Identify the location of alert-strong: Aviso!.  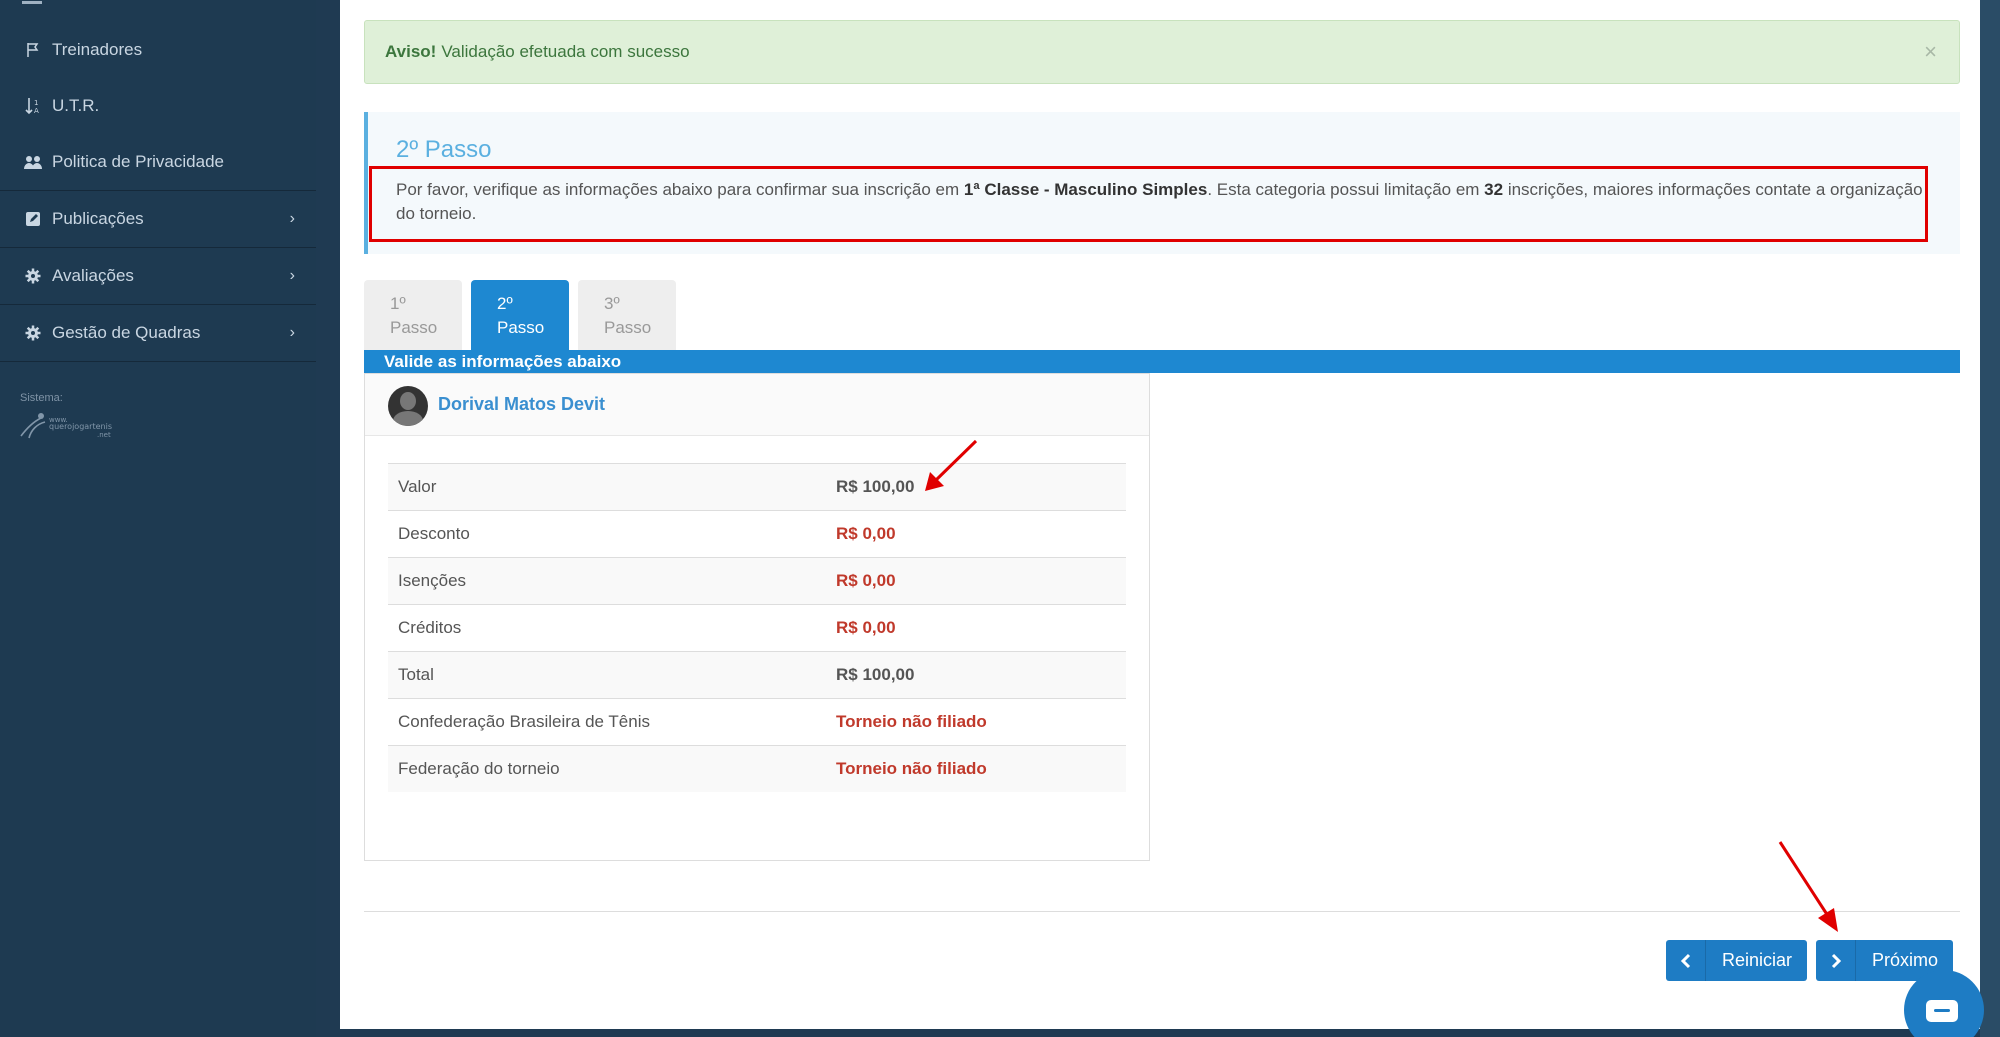
(411, 51).